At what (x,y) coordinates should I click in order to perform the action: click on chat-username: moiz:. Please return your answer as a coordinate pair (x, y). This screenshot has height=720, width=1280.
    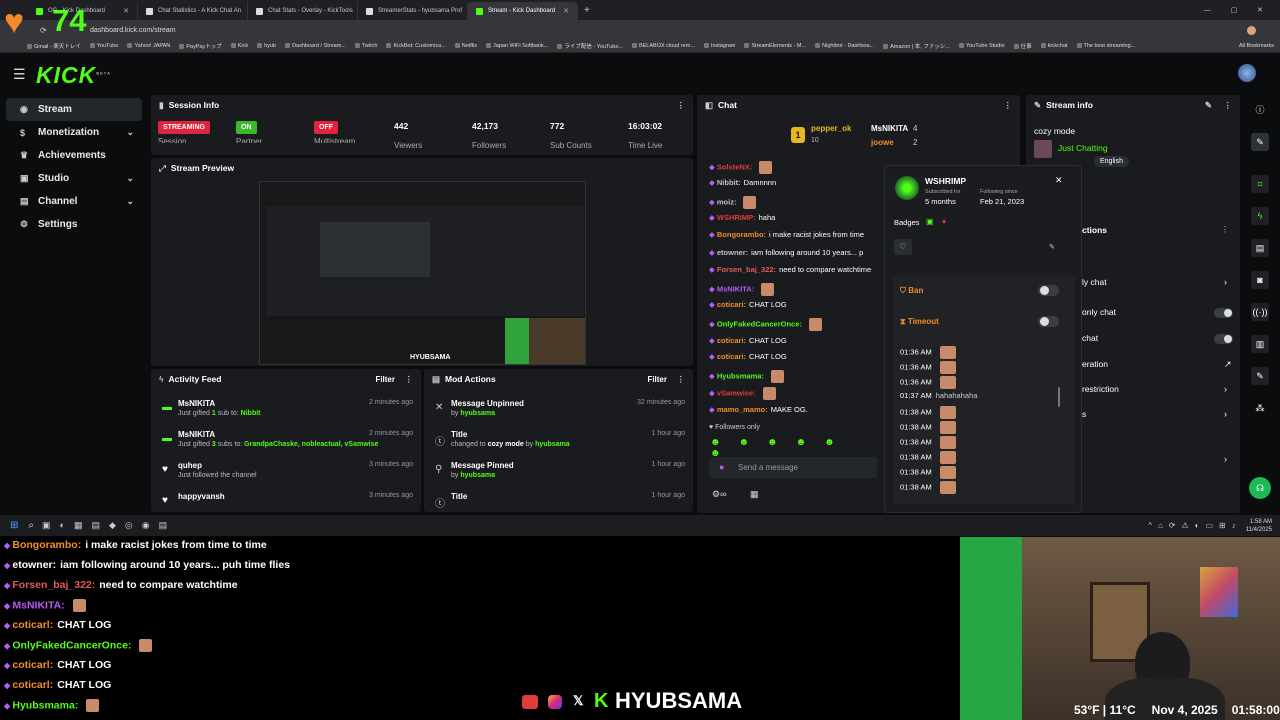
    Looking at the image, I should click on (727, 201).